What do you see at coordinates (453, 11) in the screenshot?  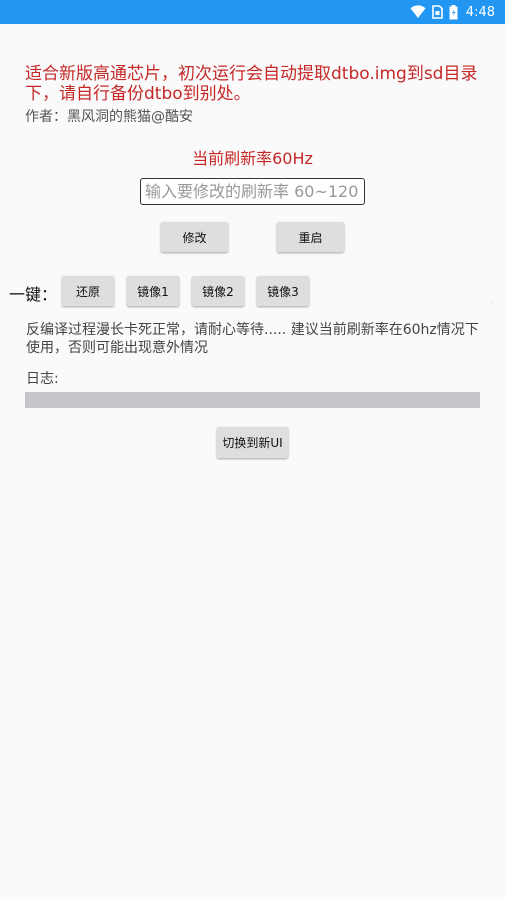 I see `battery-icon` at bounding box center [453, 11].